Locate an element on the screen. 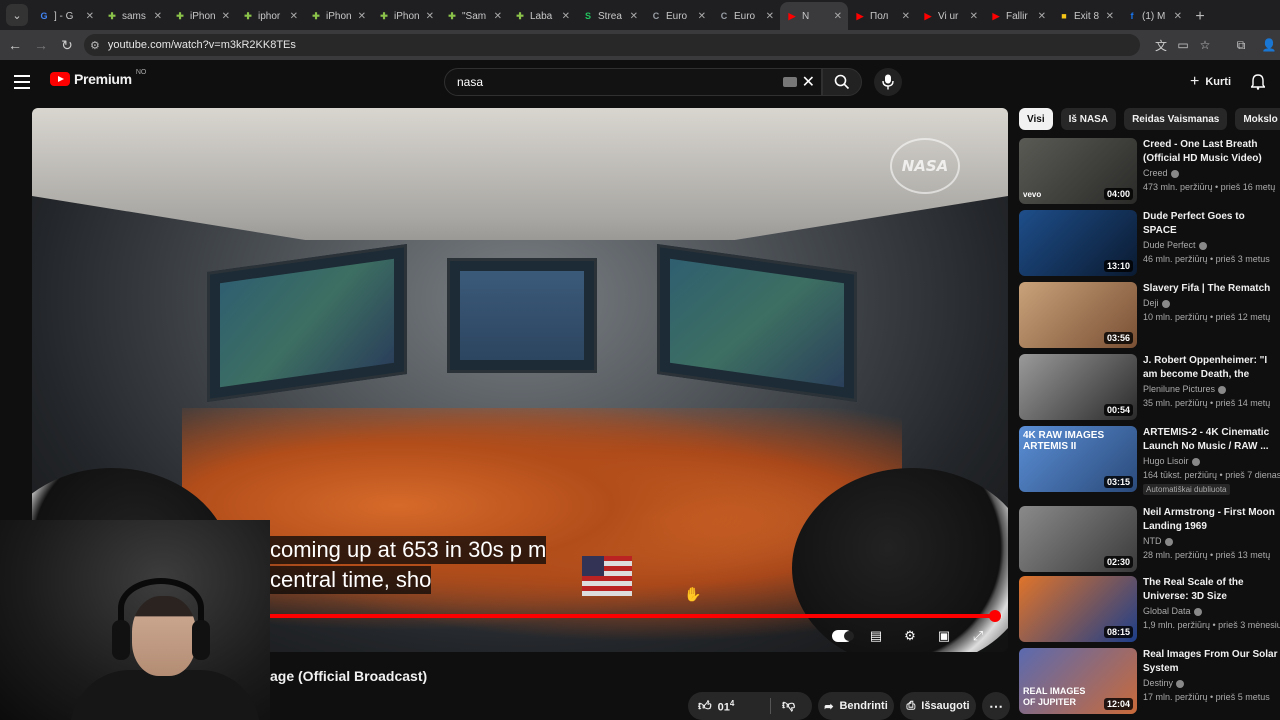  video-thumbnail: 08:15 is located at coordinates (1078, 609).